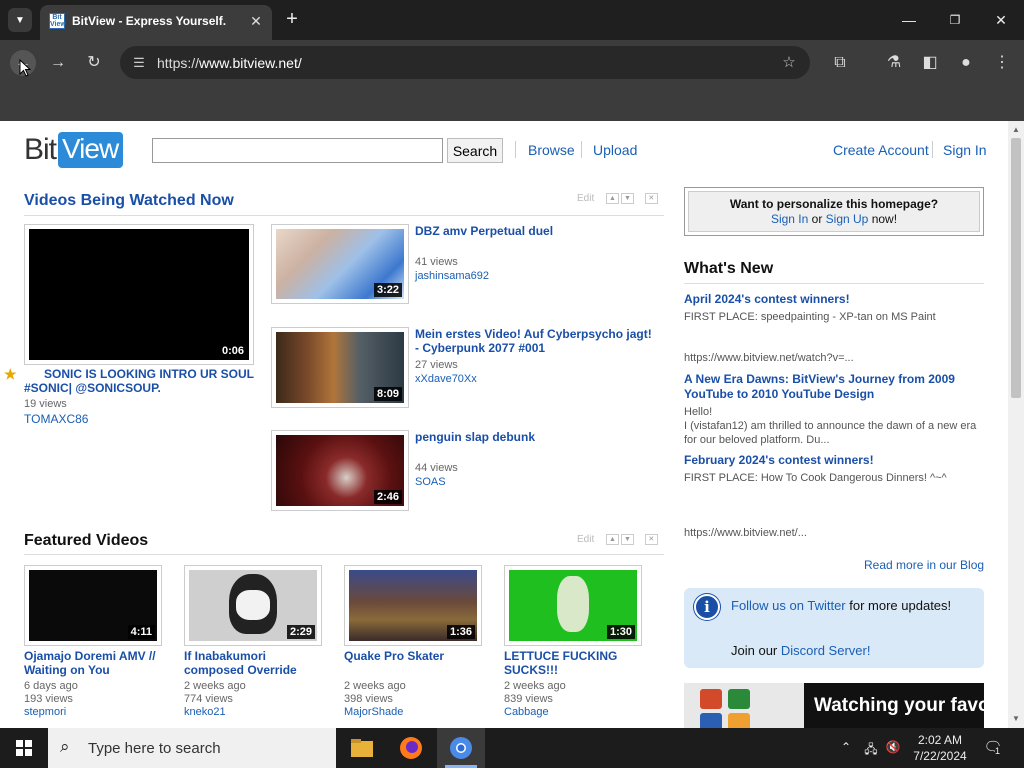 The height and width of the screenshot is (771, 1024). What do you see at coordinates (297, 150) in the screenshot?
I see `search-input` at bounding box center [297, 150].